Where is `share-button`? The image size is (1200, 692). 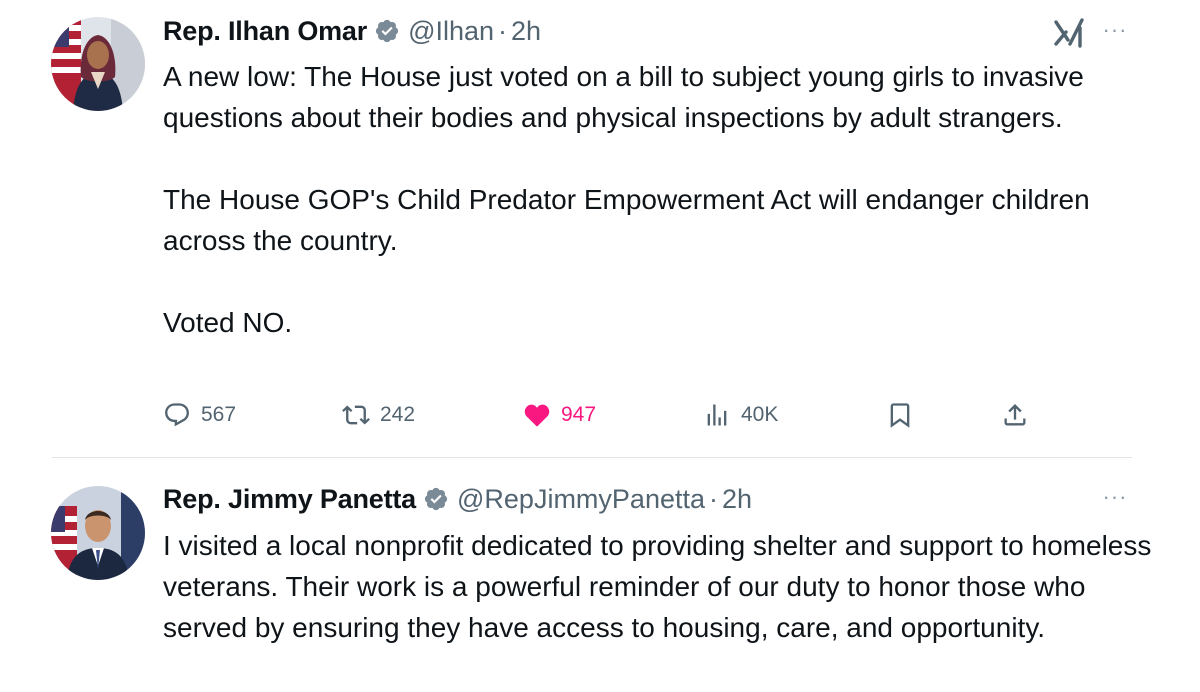
share-button is located at coordinates (1015, 415).